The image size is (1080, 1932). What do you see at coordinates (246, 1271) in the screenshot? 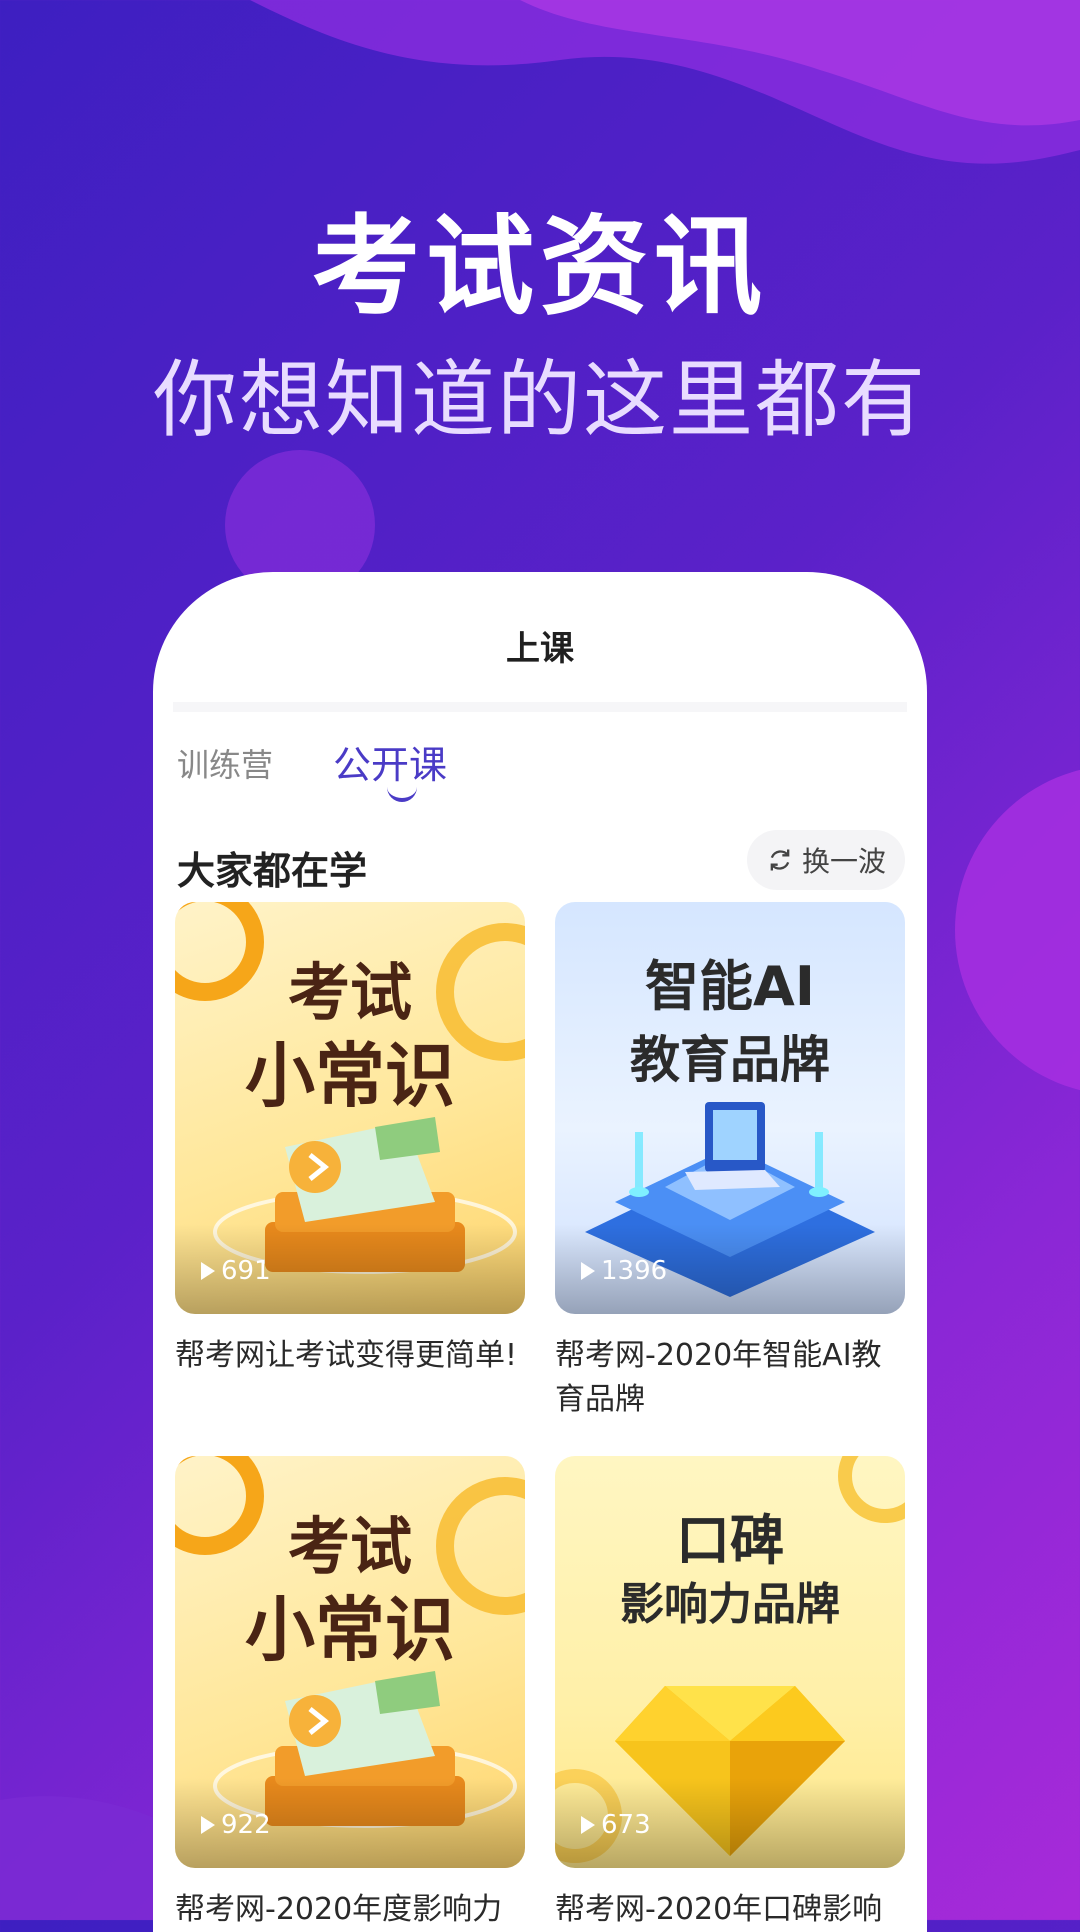
I see `play-count-value: 691` at bounding box center [246, 1271].